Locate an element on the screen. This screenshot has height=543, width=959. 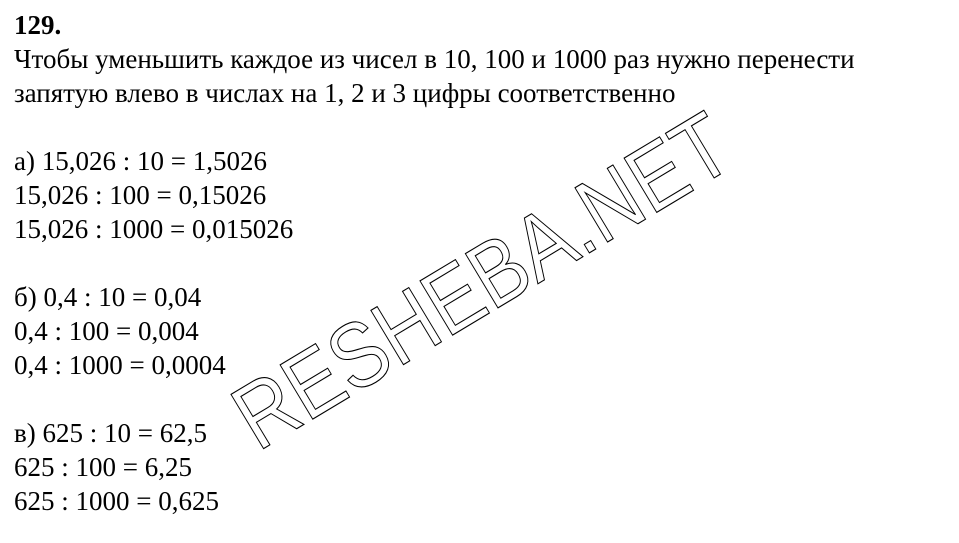
part-c-line-2: 625 : 100 = 6,25 is located at coordinates (103, 467).